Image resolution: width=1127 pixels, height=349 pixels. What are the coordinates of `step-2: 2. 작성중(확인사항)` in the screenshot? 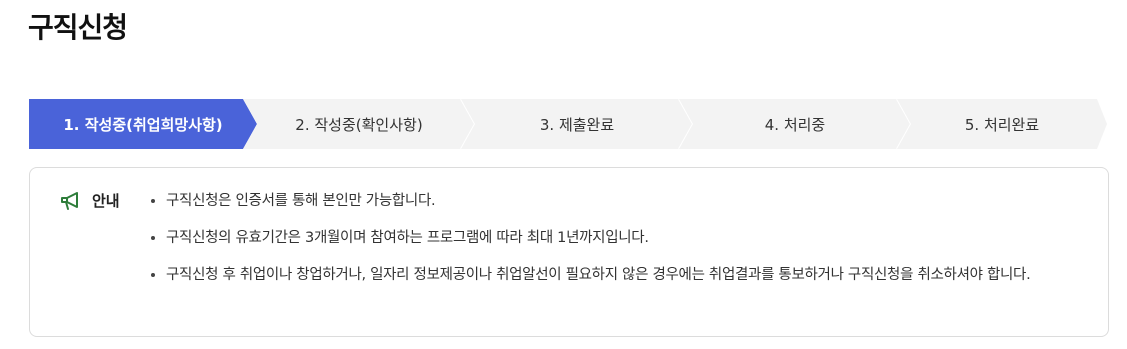 It's located at (359, 124).